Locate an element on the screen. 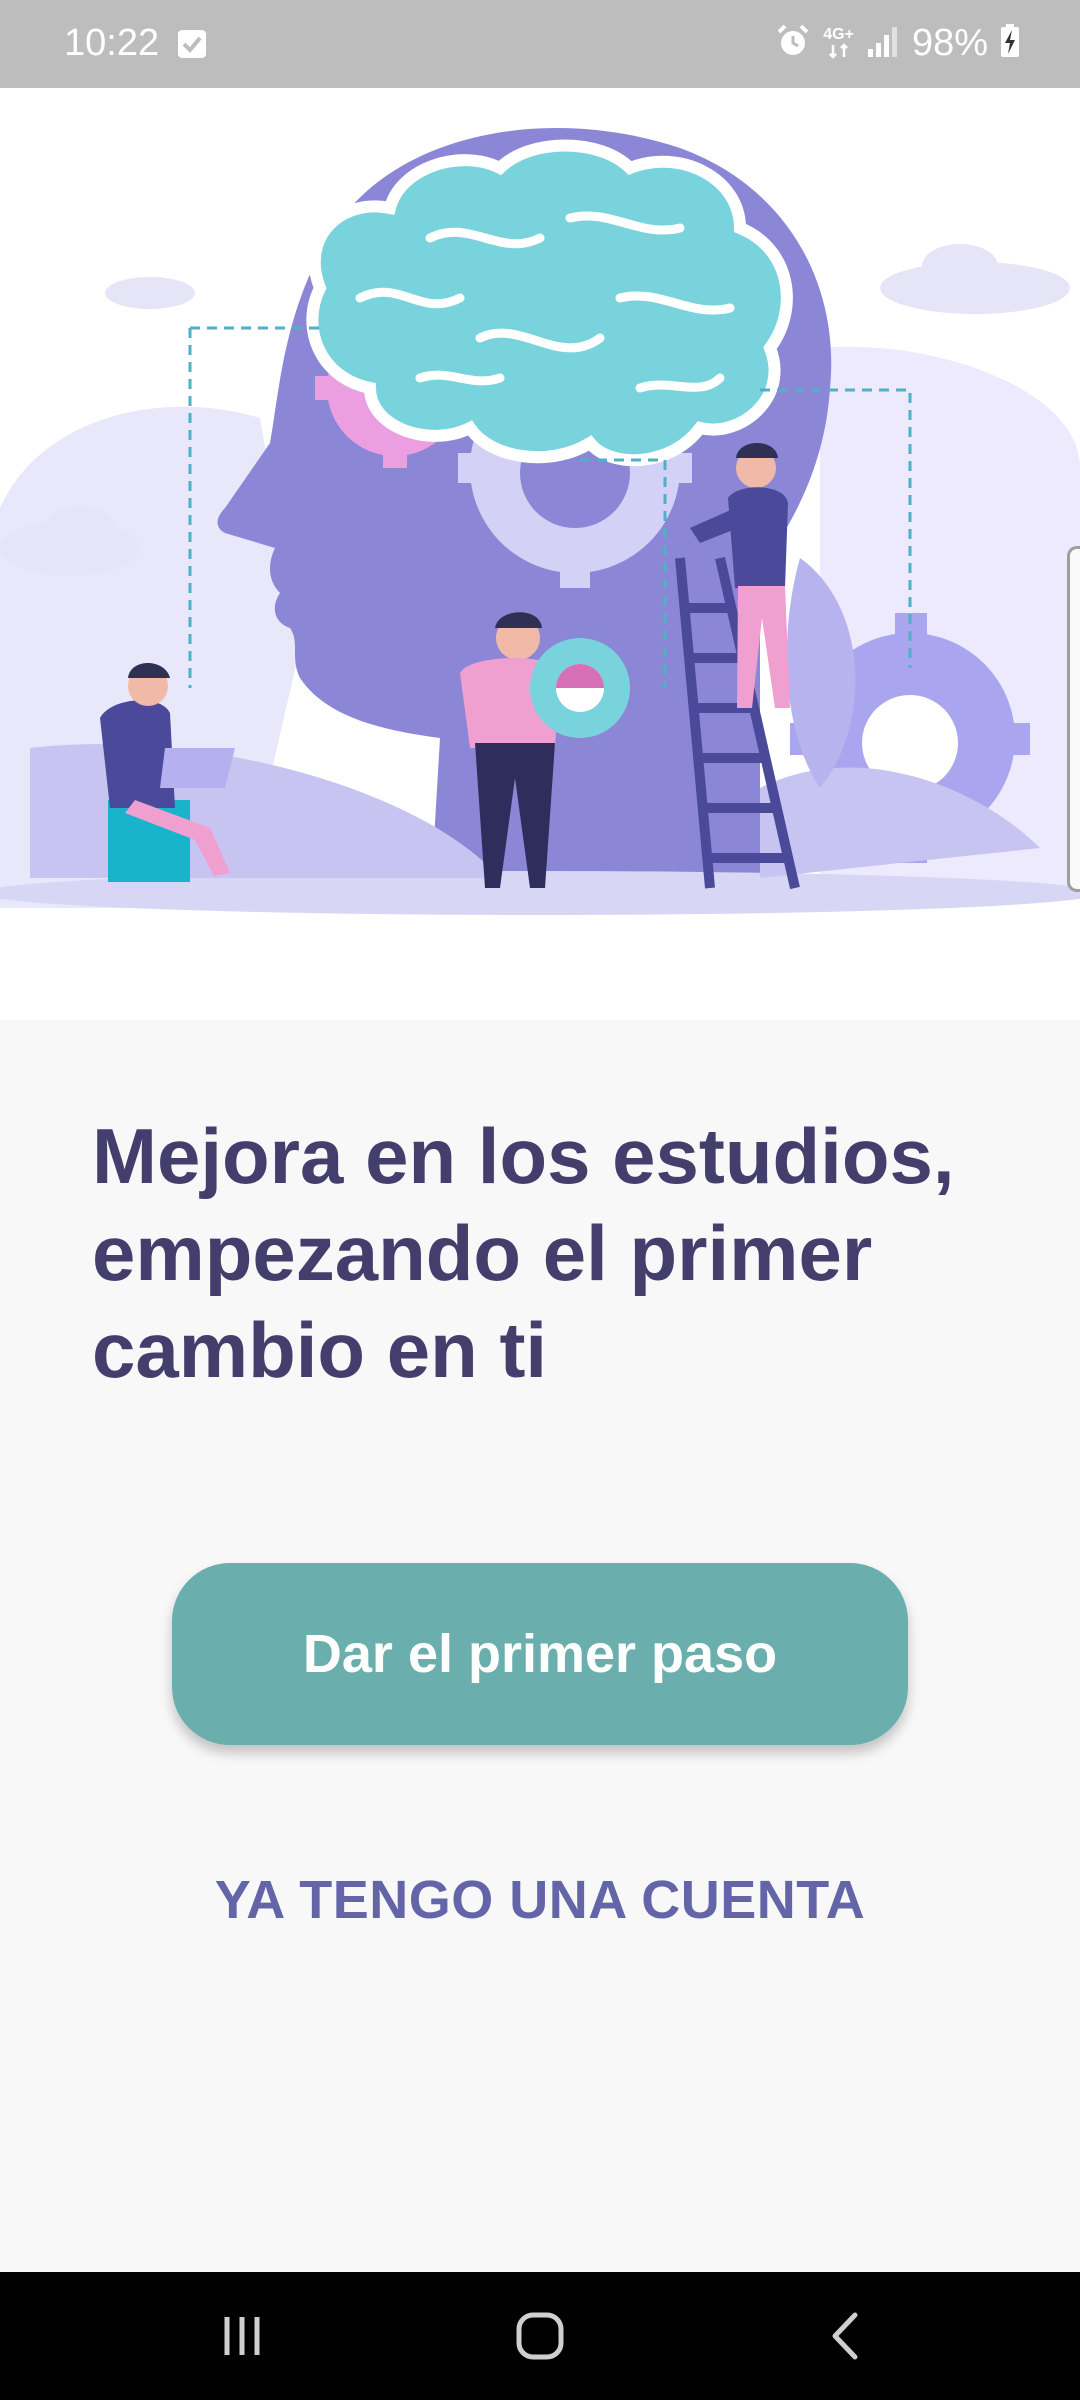  first-step-button: Dar el primer paso is located at coordinates (540, 1654).